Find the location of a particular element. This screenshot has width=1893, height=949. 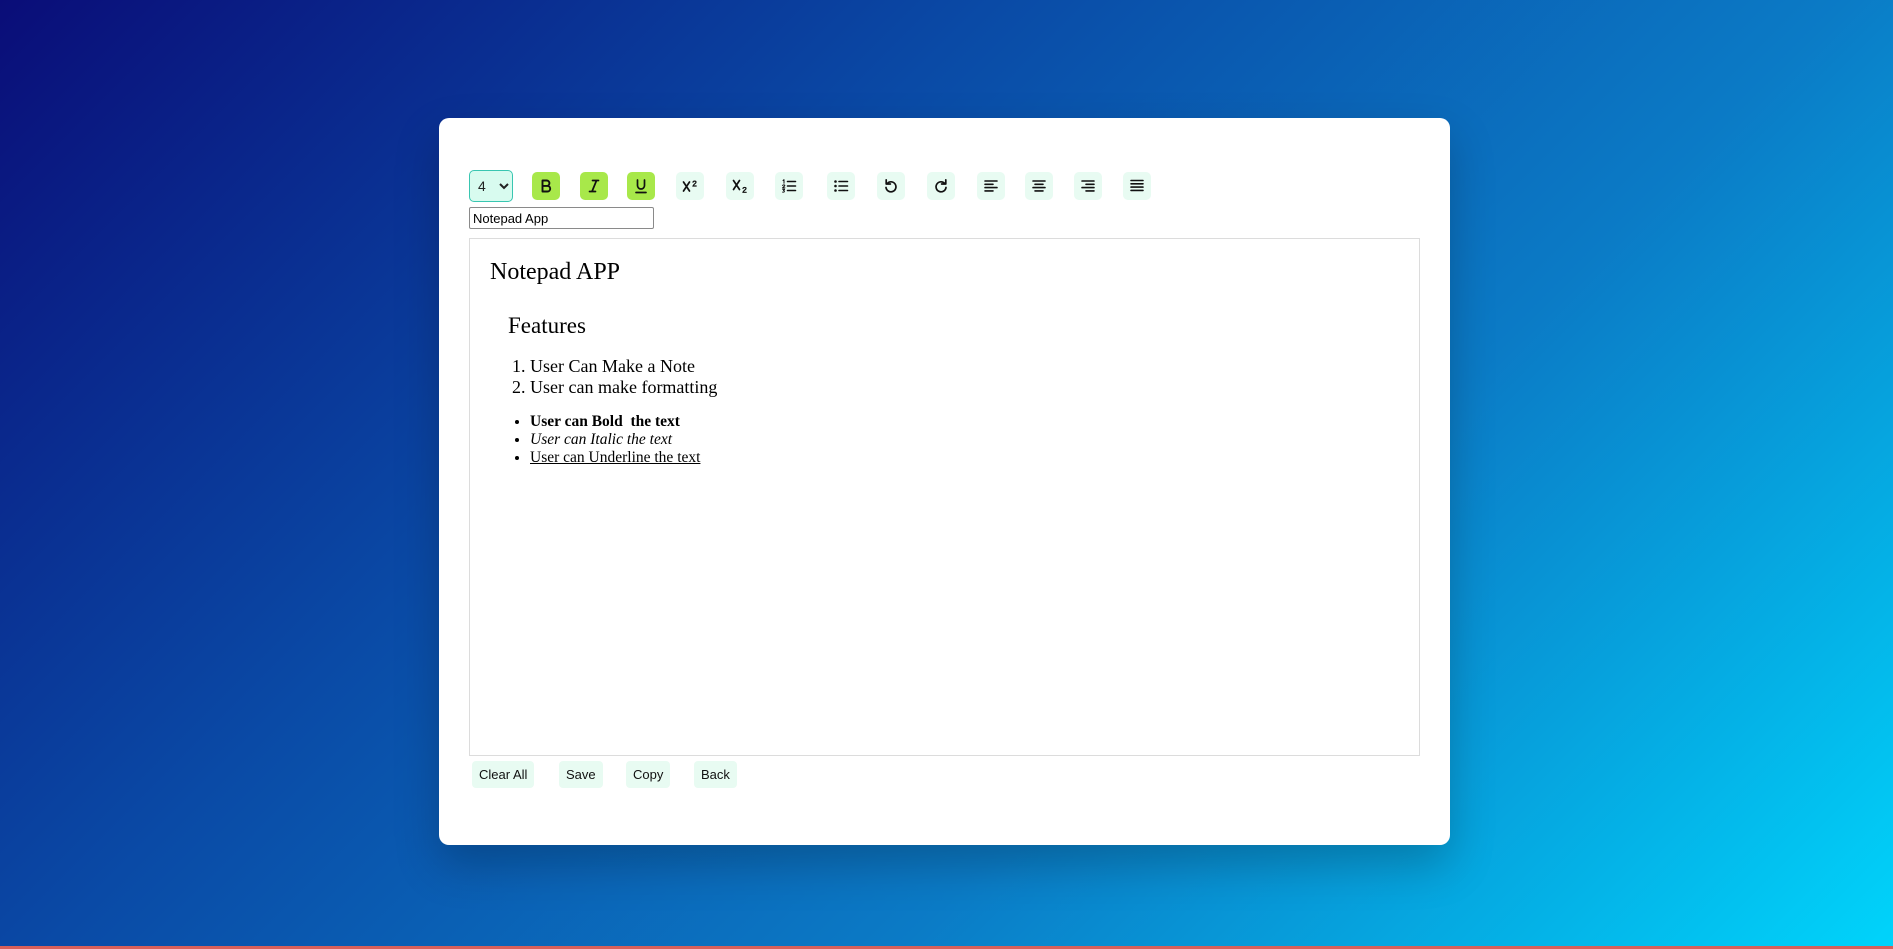

clear-all-button: Clear All is located at coordinates (503, 774).